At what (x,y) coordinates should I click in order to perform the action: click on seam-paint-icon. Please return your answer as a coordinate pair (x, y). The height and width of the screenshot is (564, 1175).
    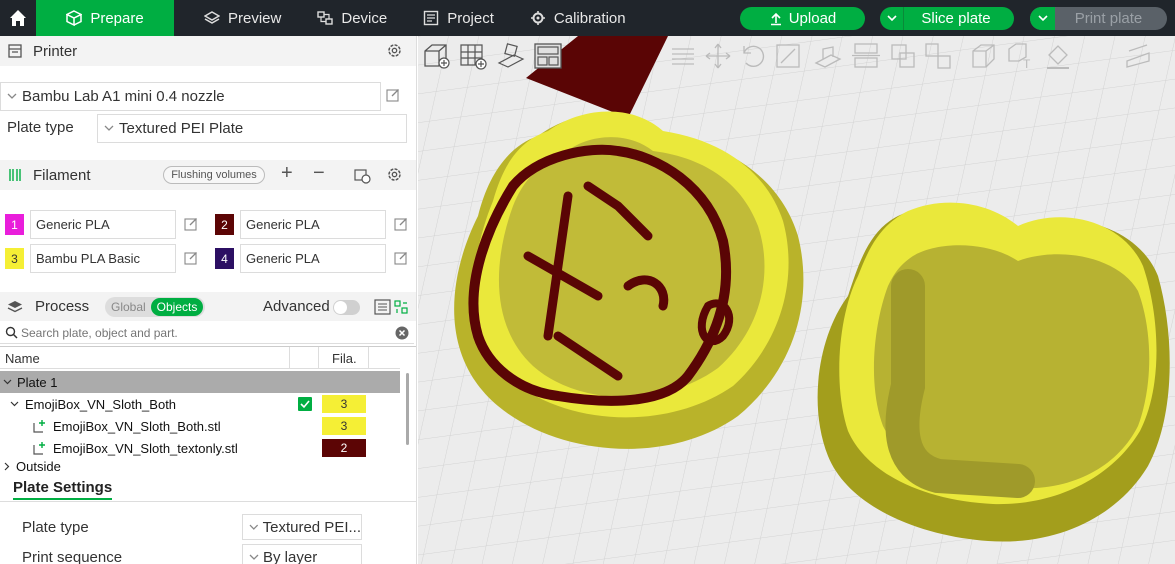
    Looking at the image, I should click on (983, 56).